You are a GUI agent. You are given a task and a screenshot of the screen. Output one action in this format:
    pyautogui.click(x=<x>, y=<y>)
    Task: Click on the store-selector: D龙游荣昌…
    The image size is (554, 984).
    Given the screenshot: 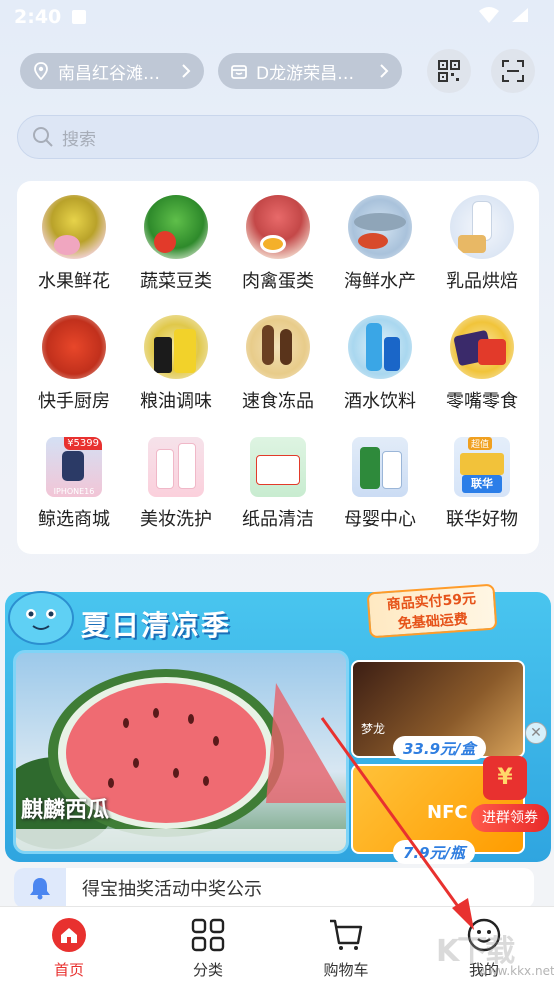 What is the action you would take?
    pyautogui.click(x=310, y=71)
    